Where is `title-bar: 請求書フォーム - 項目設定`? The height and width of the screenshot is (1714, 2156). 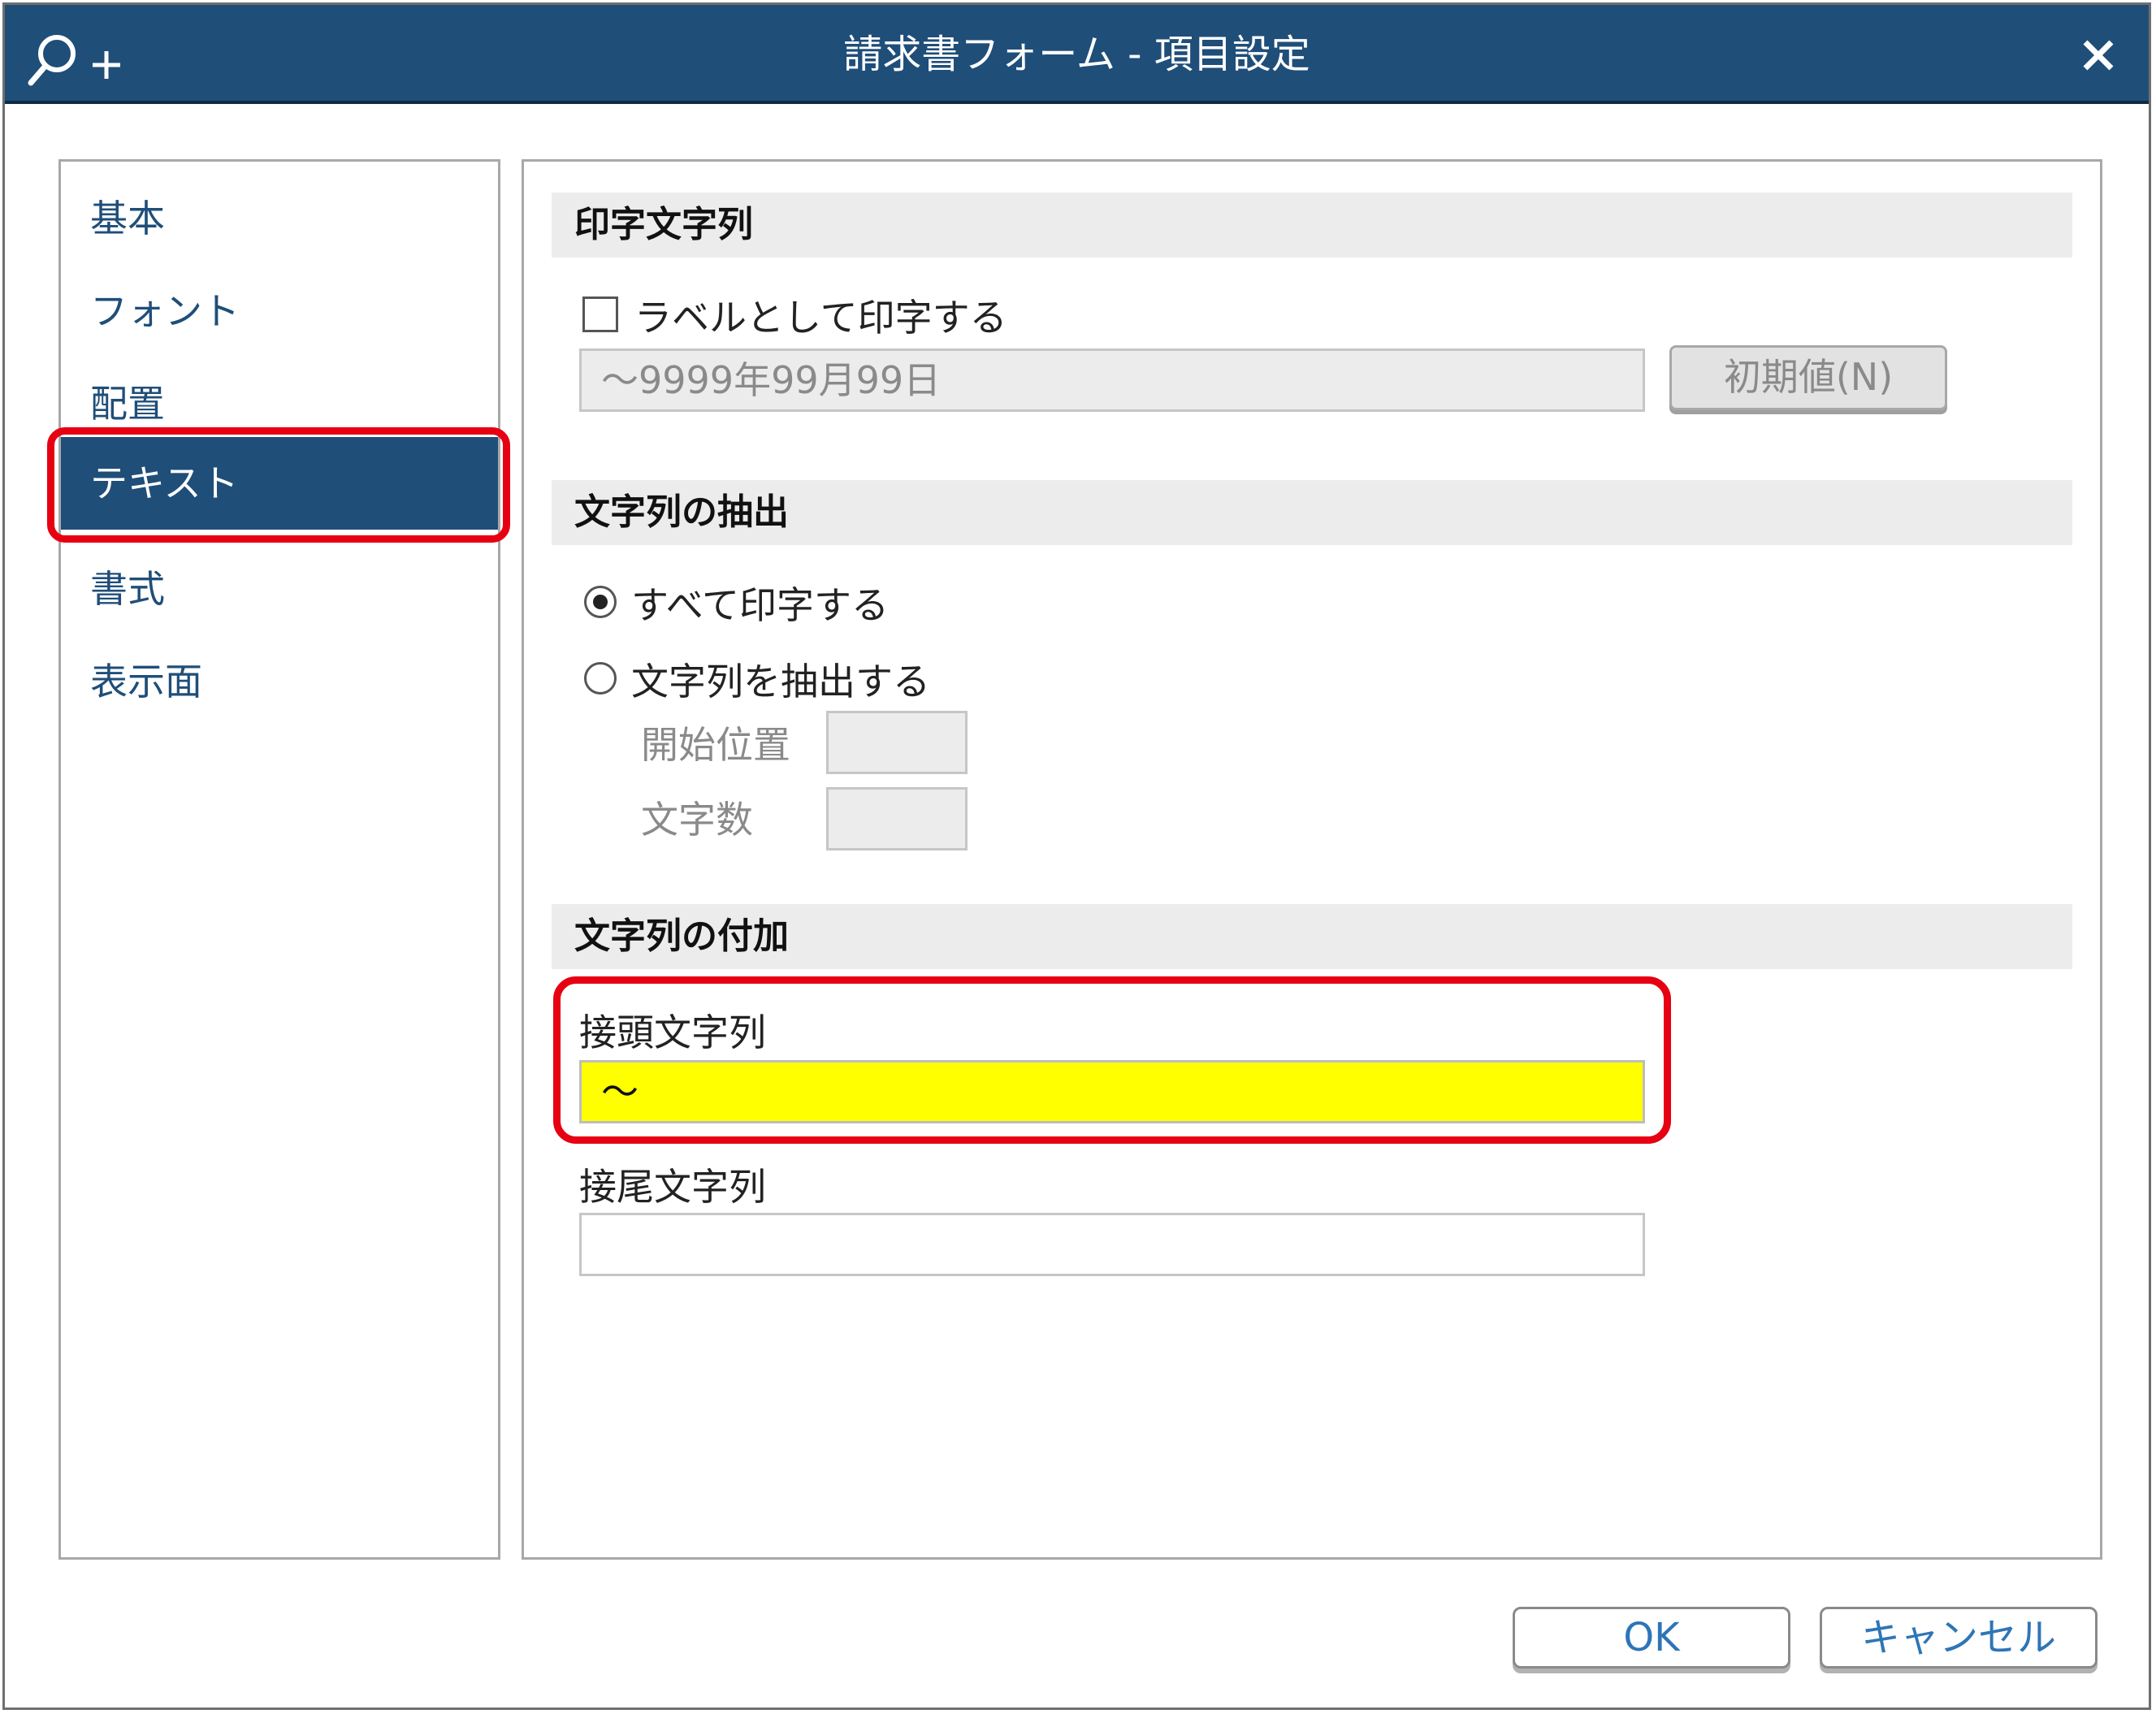 title-bar: 請求書フォーム - 項目設定 is located at coordinates (1077, 54).